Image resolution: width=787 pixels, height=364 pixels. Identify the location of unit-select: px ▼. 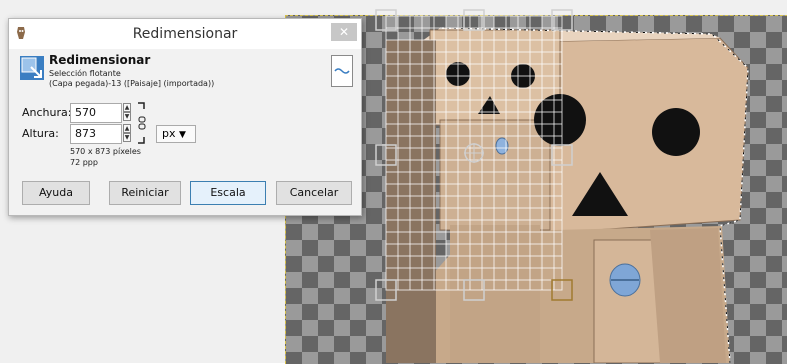
(176, 134).